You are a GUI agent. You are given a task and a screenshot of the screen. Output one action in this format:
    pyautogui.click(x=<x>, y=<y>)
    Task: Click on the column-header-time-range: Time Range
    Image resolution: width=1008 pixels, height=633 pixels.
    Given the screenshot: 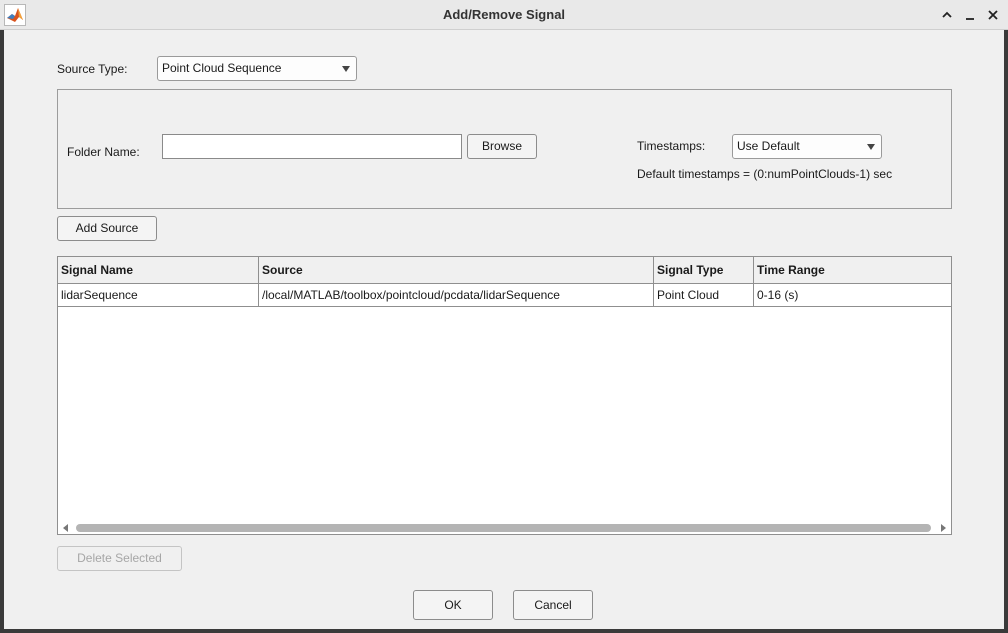 What is the action you would take?
    pyautogui.click(x=852, y=270)
    